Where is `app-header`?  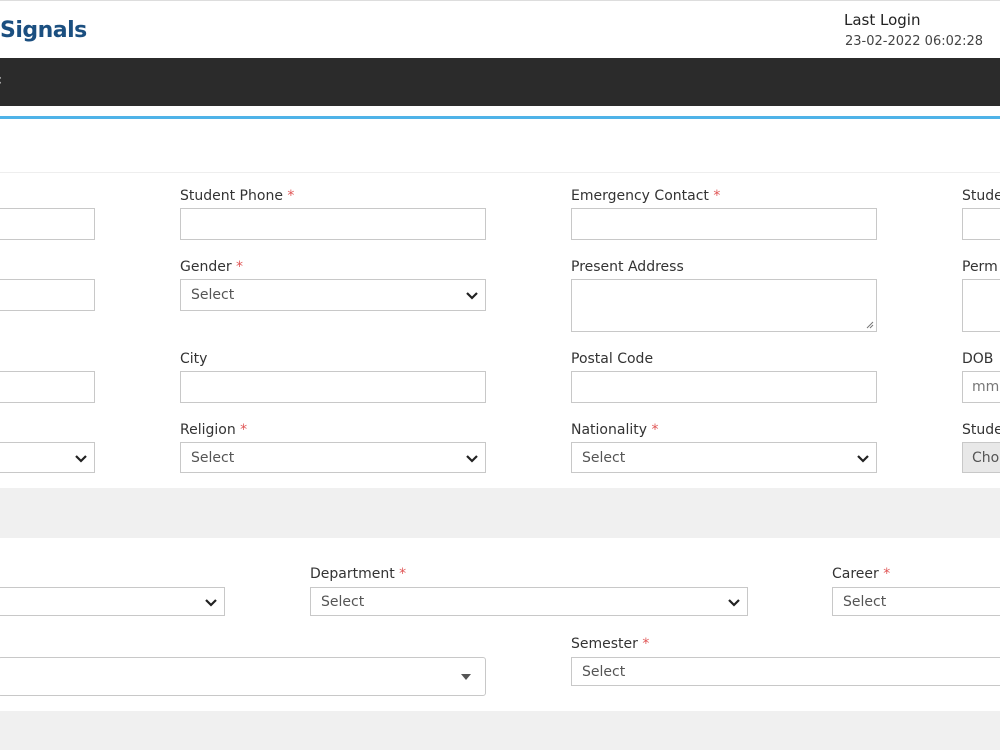 app-header is located at coordinates (500, 29).